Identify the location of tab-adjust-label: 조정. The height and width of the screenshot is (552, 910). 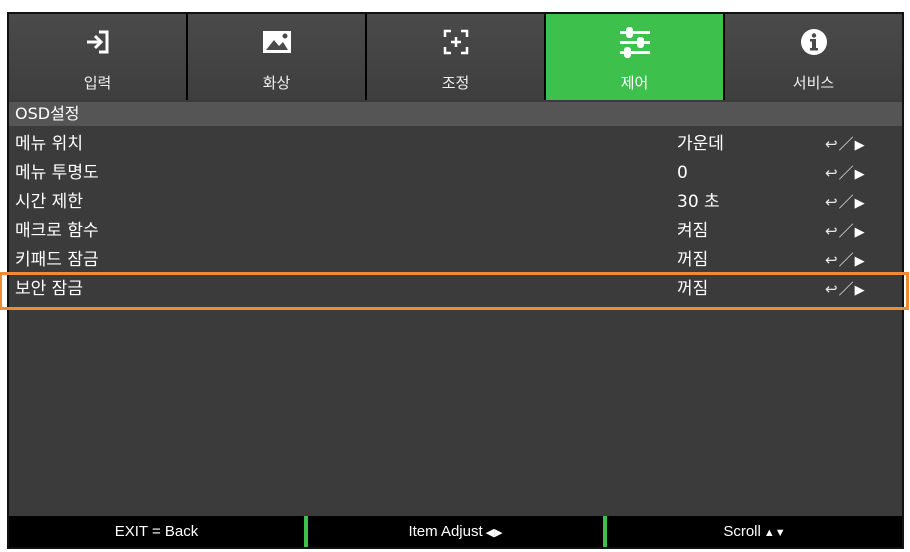
(455, 83).